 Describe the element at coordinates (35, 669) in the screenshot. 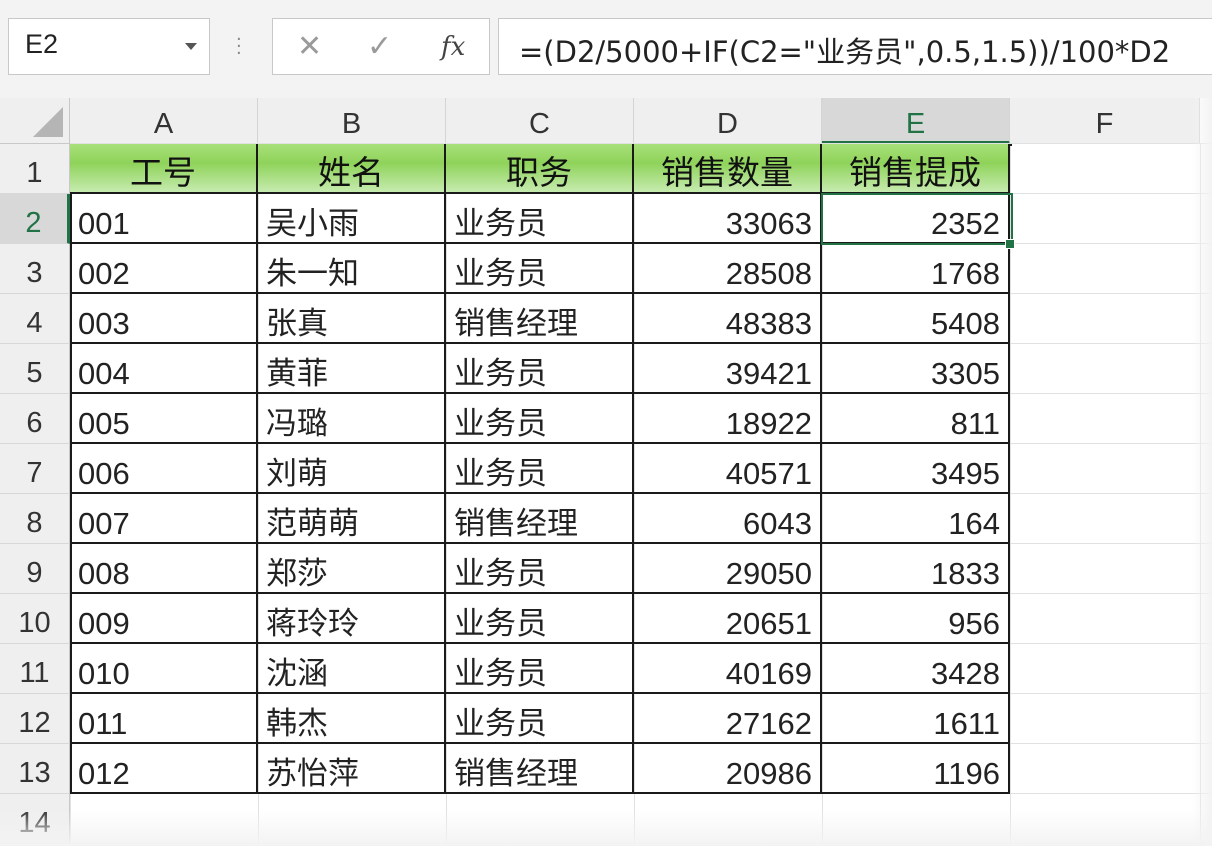

I see `row-header-11: 11` at that location.